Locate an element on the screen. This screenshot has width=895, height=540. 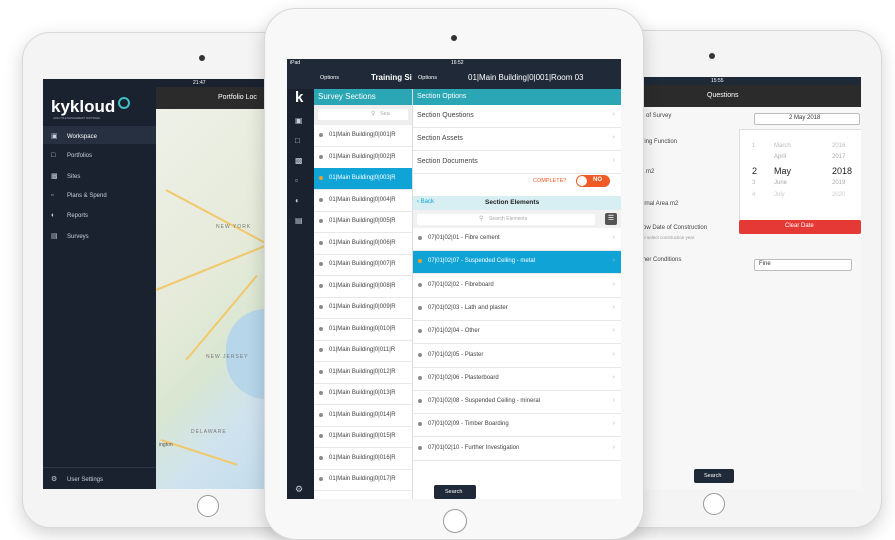
rail-gear-icon: ⚙ is located at coordinates (299, 489).